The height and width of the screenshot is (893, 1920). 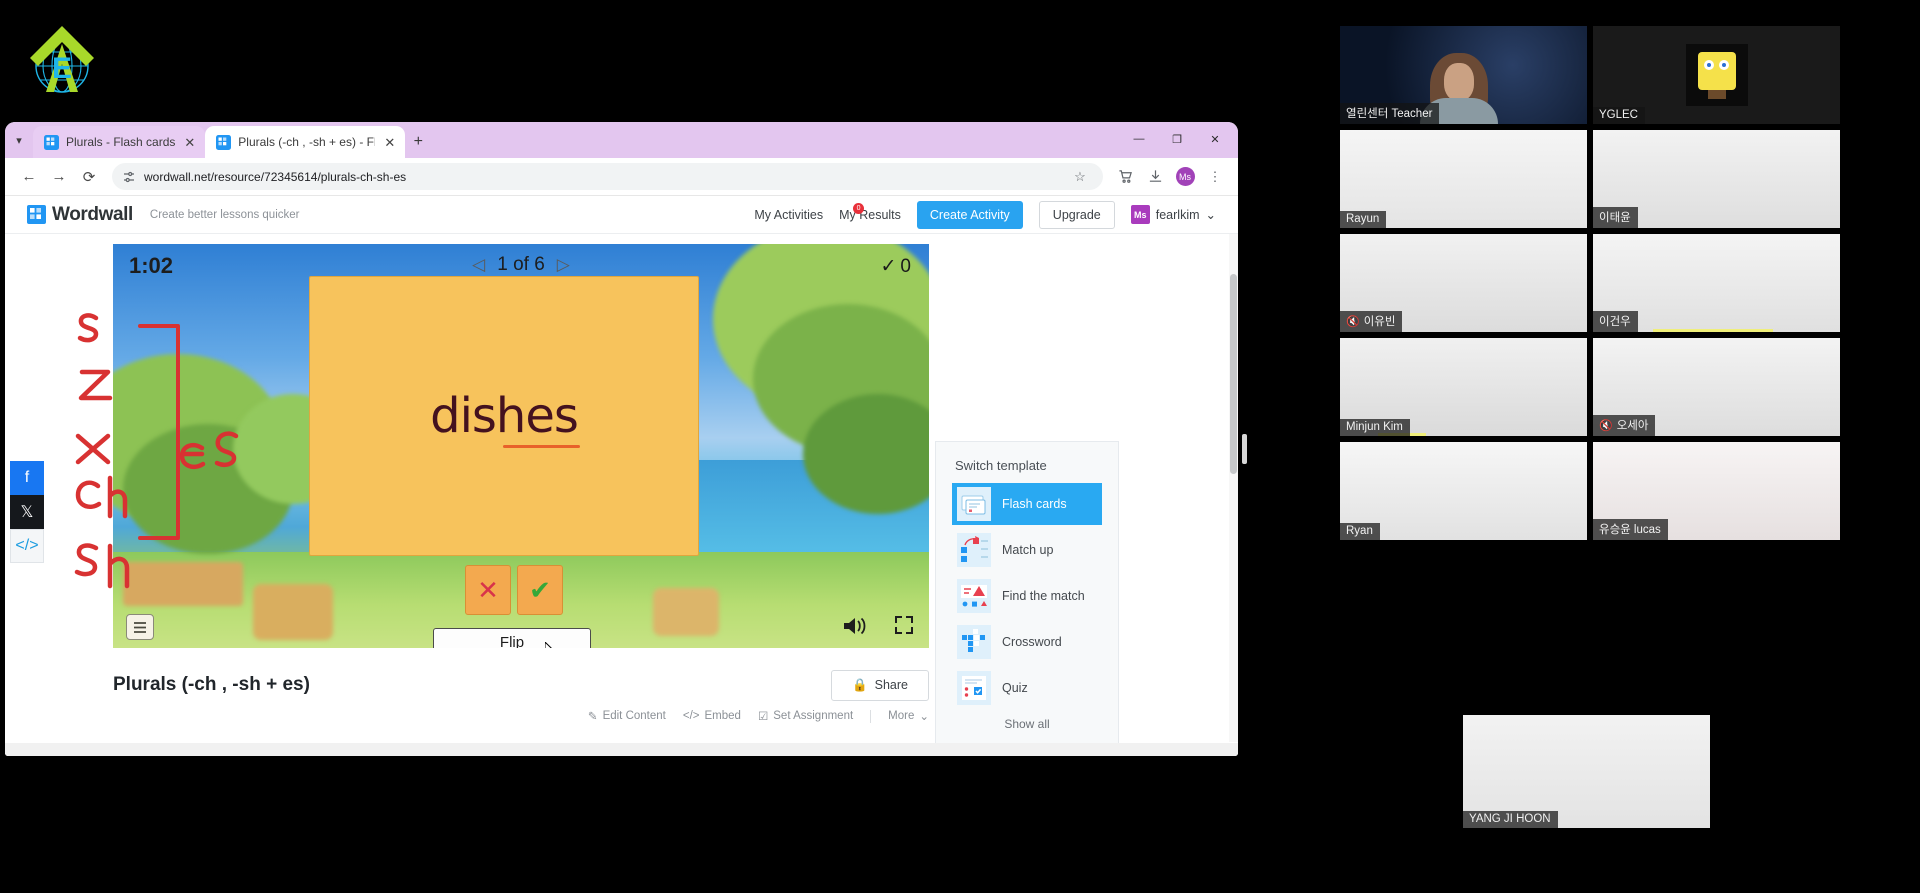 I want to click on chevron-down-icon: ⌄, so click(x=1210, y=215).